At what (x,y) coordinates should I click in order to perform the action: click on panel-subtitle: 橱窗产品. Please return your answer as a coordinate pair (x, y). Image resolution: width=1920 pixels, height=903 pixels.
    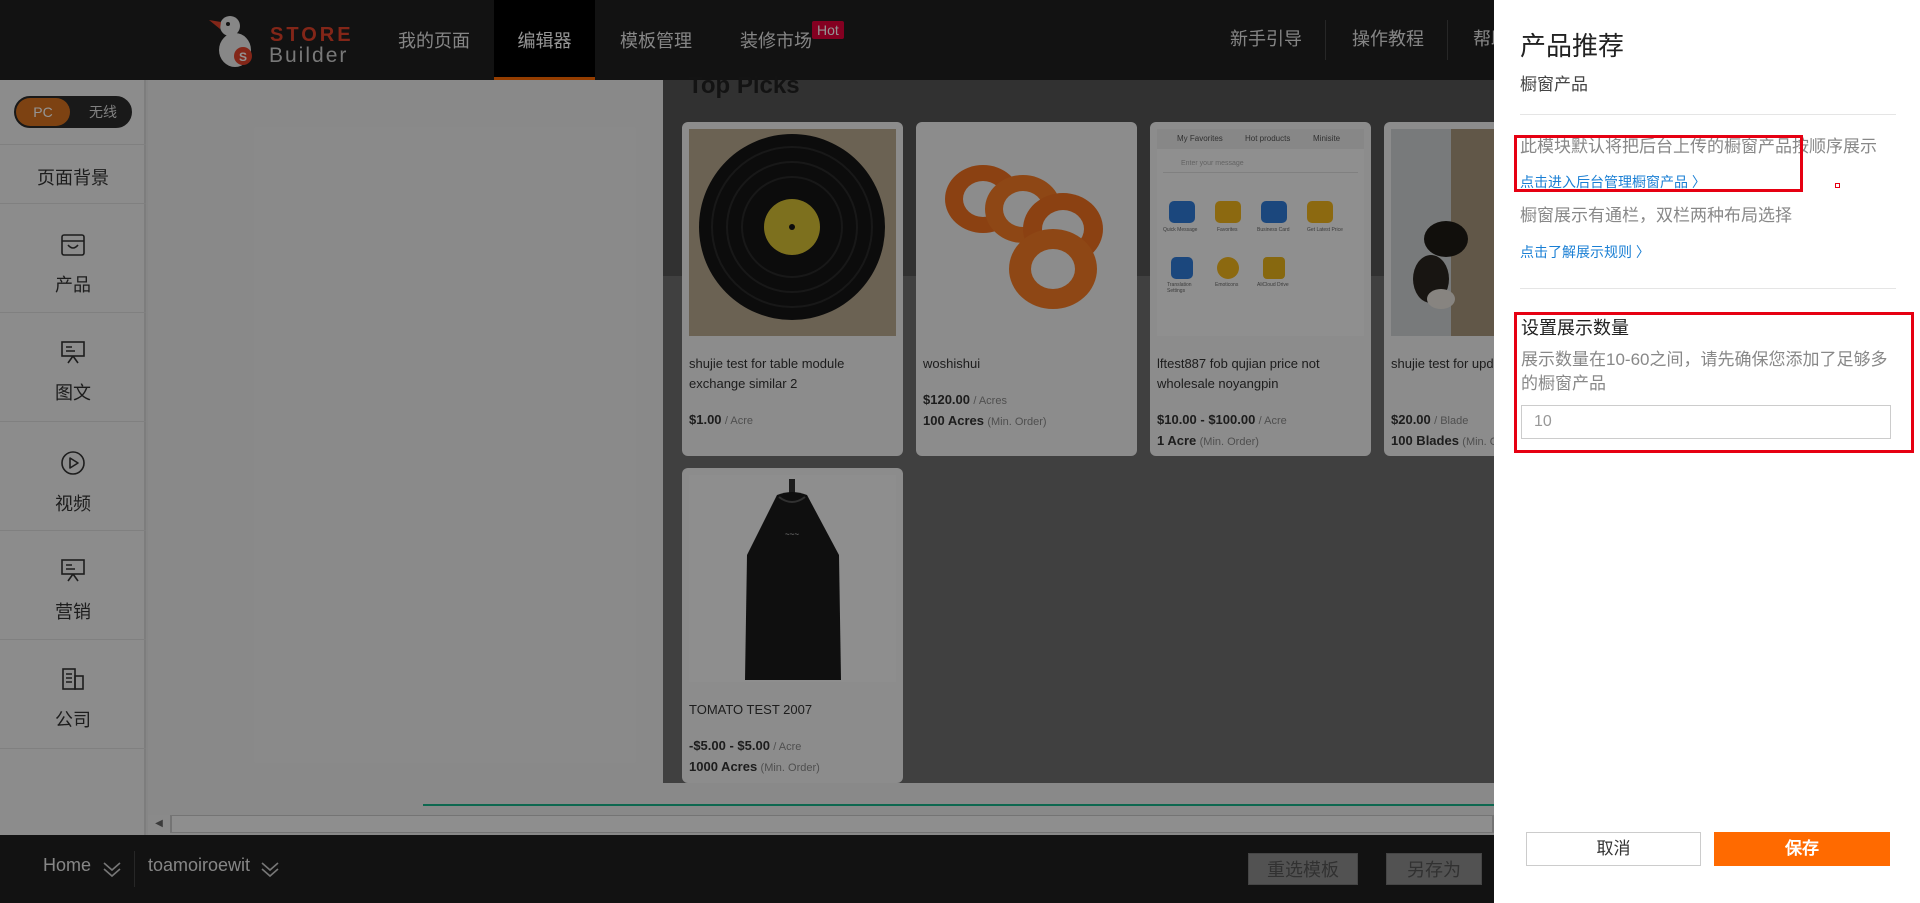
    Looking at the image, I should click on (1554, 84).